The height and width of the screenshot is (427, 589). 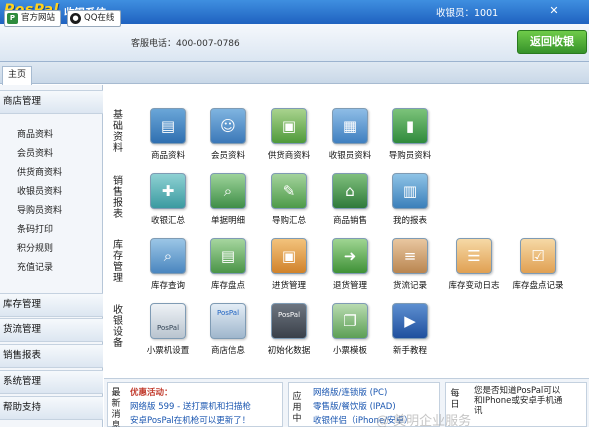 I want to click on module-stock-count-records: ☑ 库存盘点记录, so click(x=538, y=264).